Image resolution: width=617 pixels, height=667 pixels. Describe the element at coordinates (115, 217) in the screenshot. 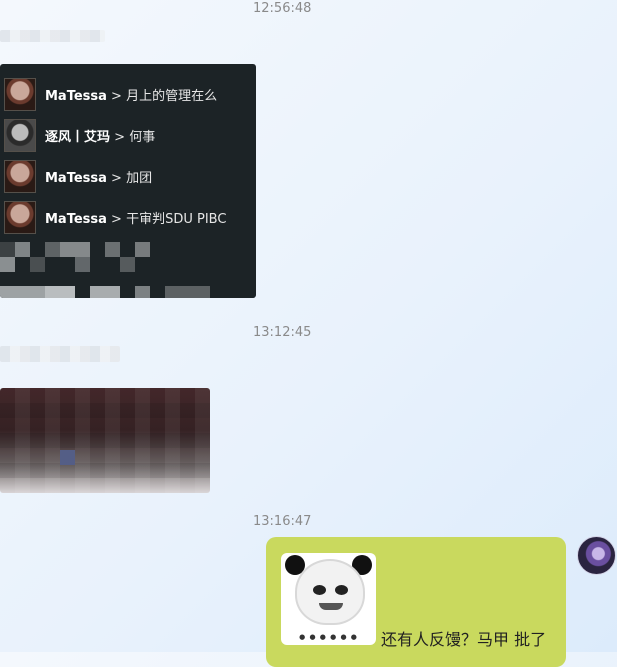

I see `game-chat-row: MaTessa > 干审判SDU PIBC` at that location.